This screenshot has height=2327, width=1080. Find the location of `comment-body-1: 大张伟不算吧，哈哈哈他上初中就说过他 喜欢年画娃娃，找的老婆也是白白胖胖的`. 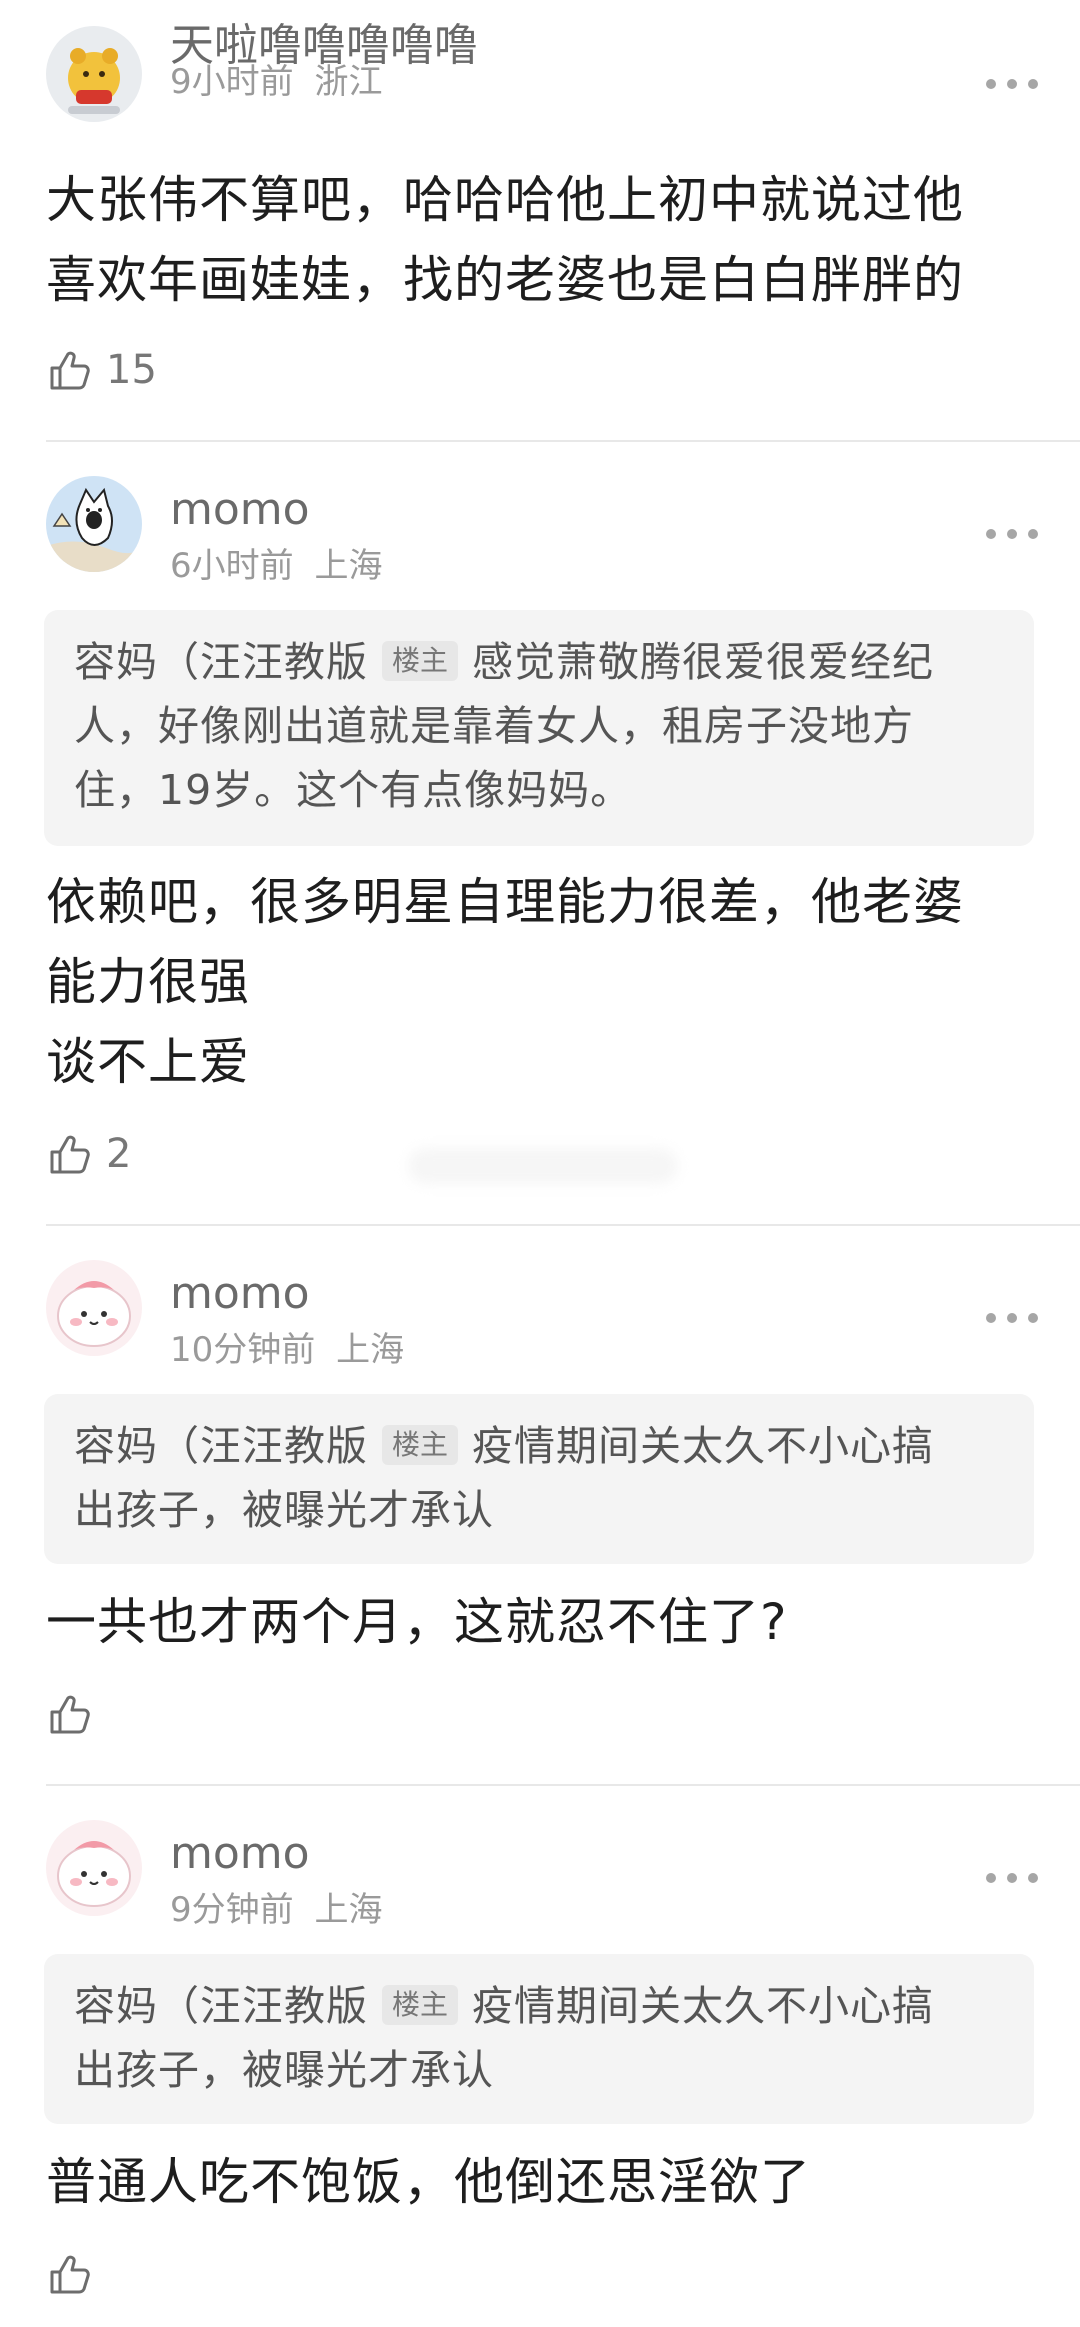

comment-body-1: 大张伟不算吧，哈哈哈他上初中就说过他 喜欢年画娃娃，找的老婆也是白白胖胖的 is located at coordinates (546, 240).